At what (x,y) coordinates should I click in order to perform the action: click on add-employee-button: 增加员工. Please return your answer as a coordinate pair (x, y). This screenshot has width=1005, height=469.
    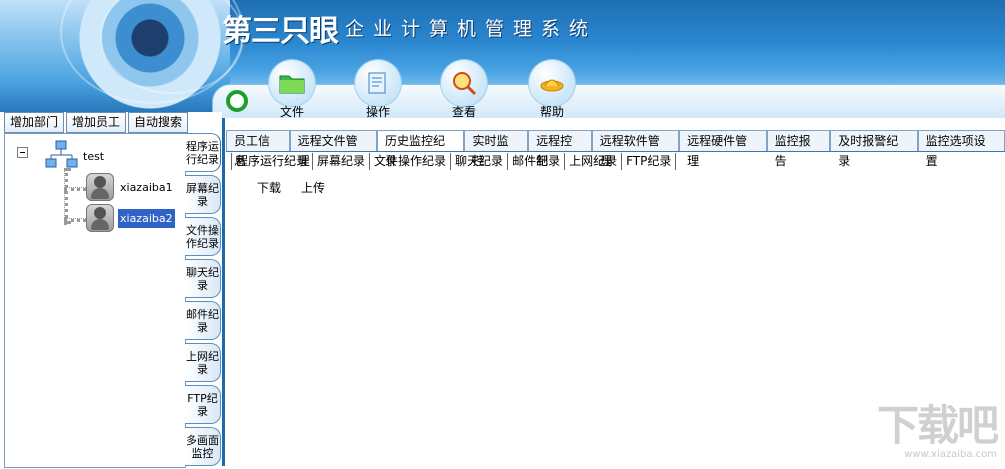
    Looking at the image, I should click on (96, 122).